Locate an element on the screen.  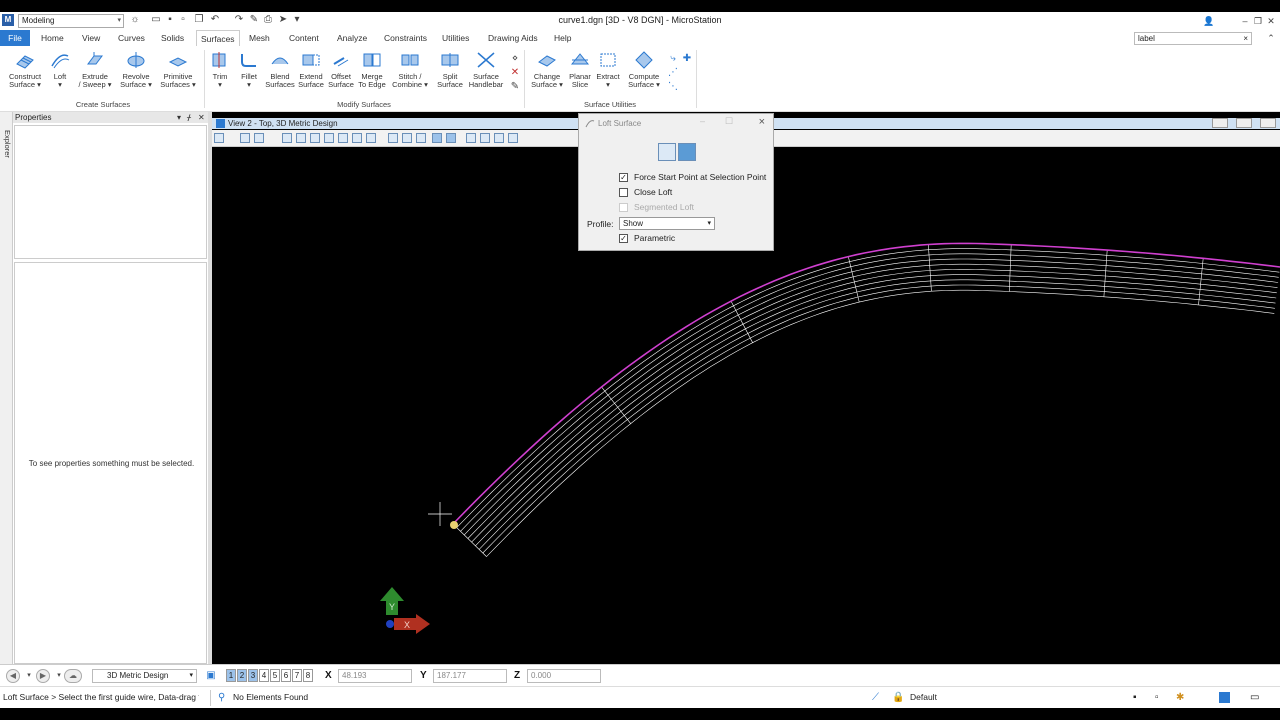
toggle-icon is located at coordinates (499, 138).